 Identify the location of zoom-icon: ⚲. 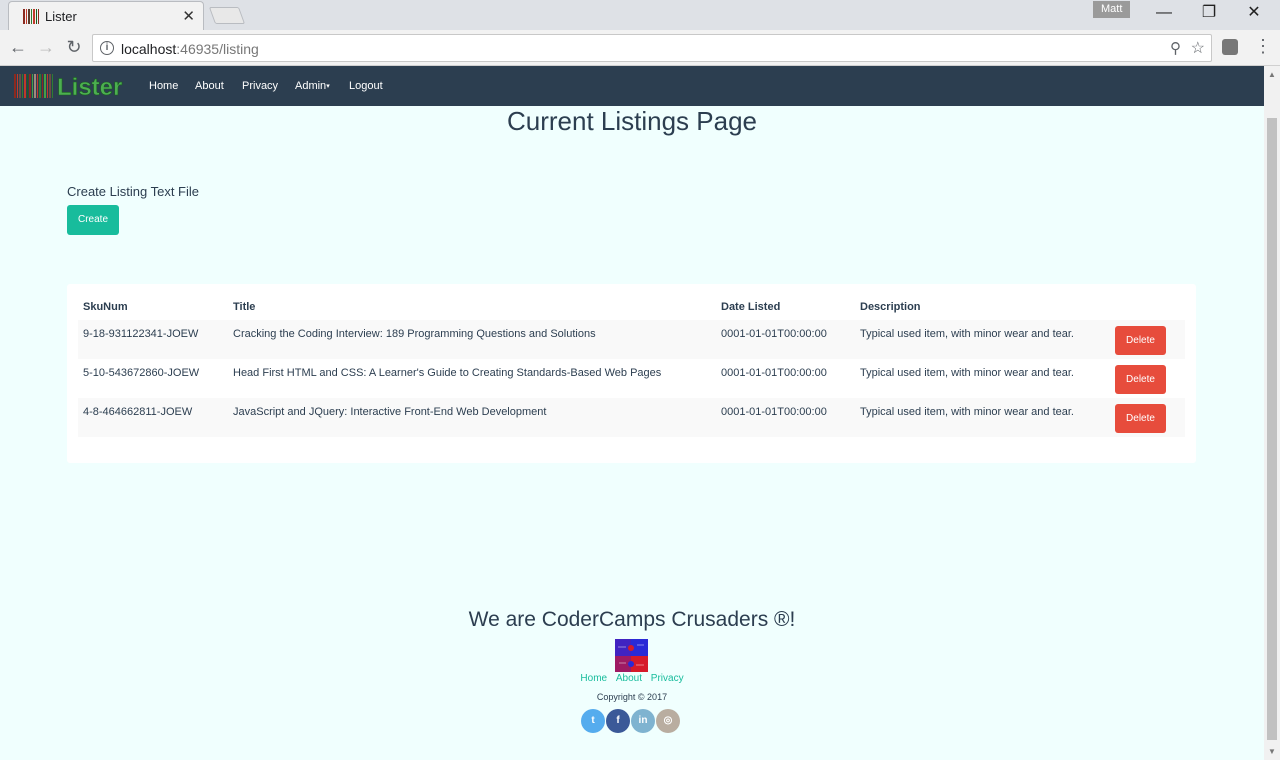
(1175, 48).